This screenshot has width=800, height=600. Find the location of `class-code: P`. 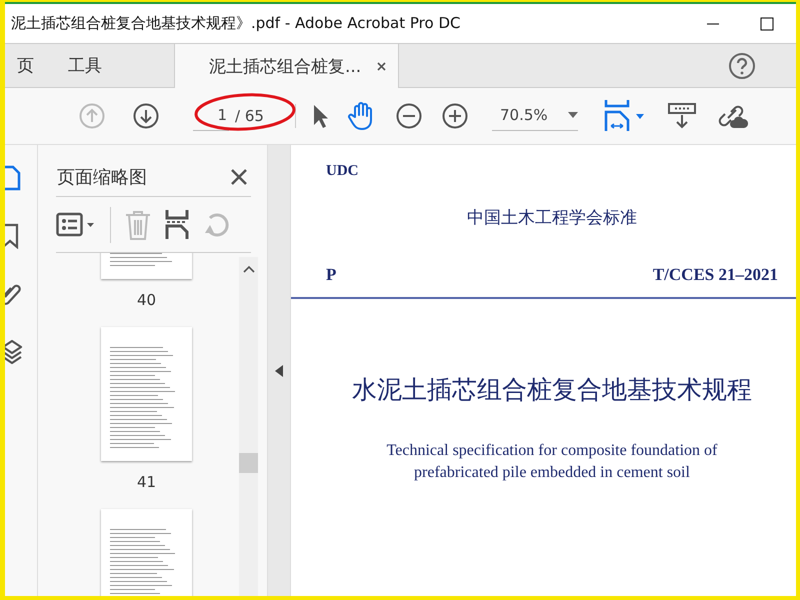

class-code: P is located at coordinates (331, 275).